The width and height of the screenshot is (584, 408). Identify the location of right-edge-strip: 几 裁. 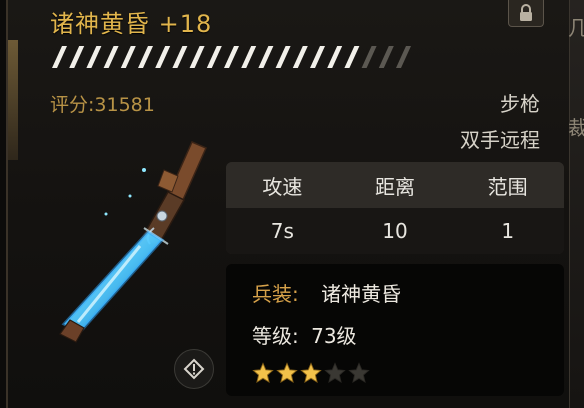
(576, 204).